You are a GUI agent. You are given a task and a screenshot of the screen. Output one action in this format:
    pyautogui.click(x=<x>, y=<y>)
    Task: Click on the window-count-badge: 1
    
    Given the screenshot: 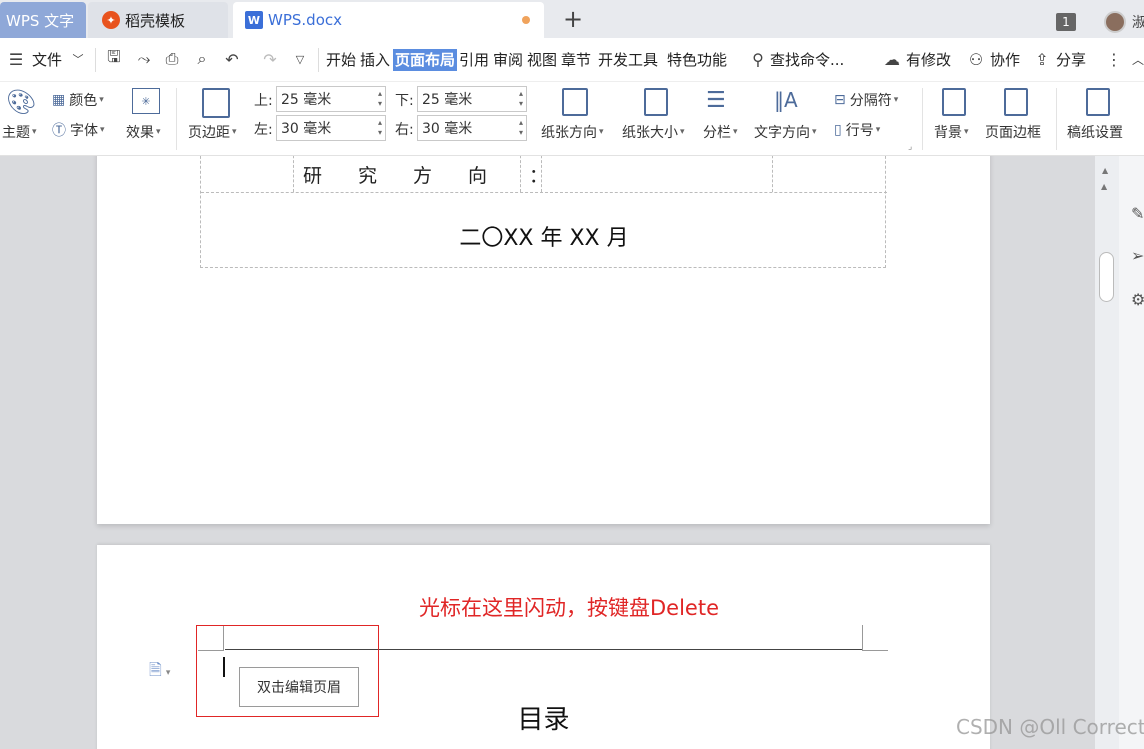 What is the action you would take?
    pyautogui.click(x=1066, y=22)
    